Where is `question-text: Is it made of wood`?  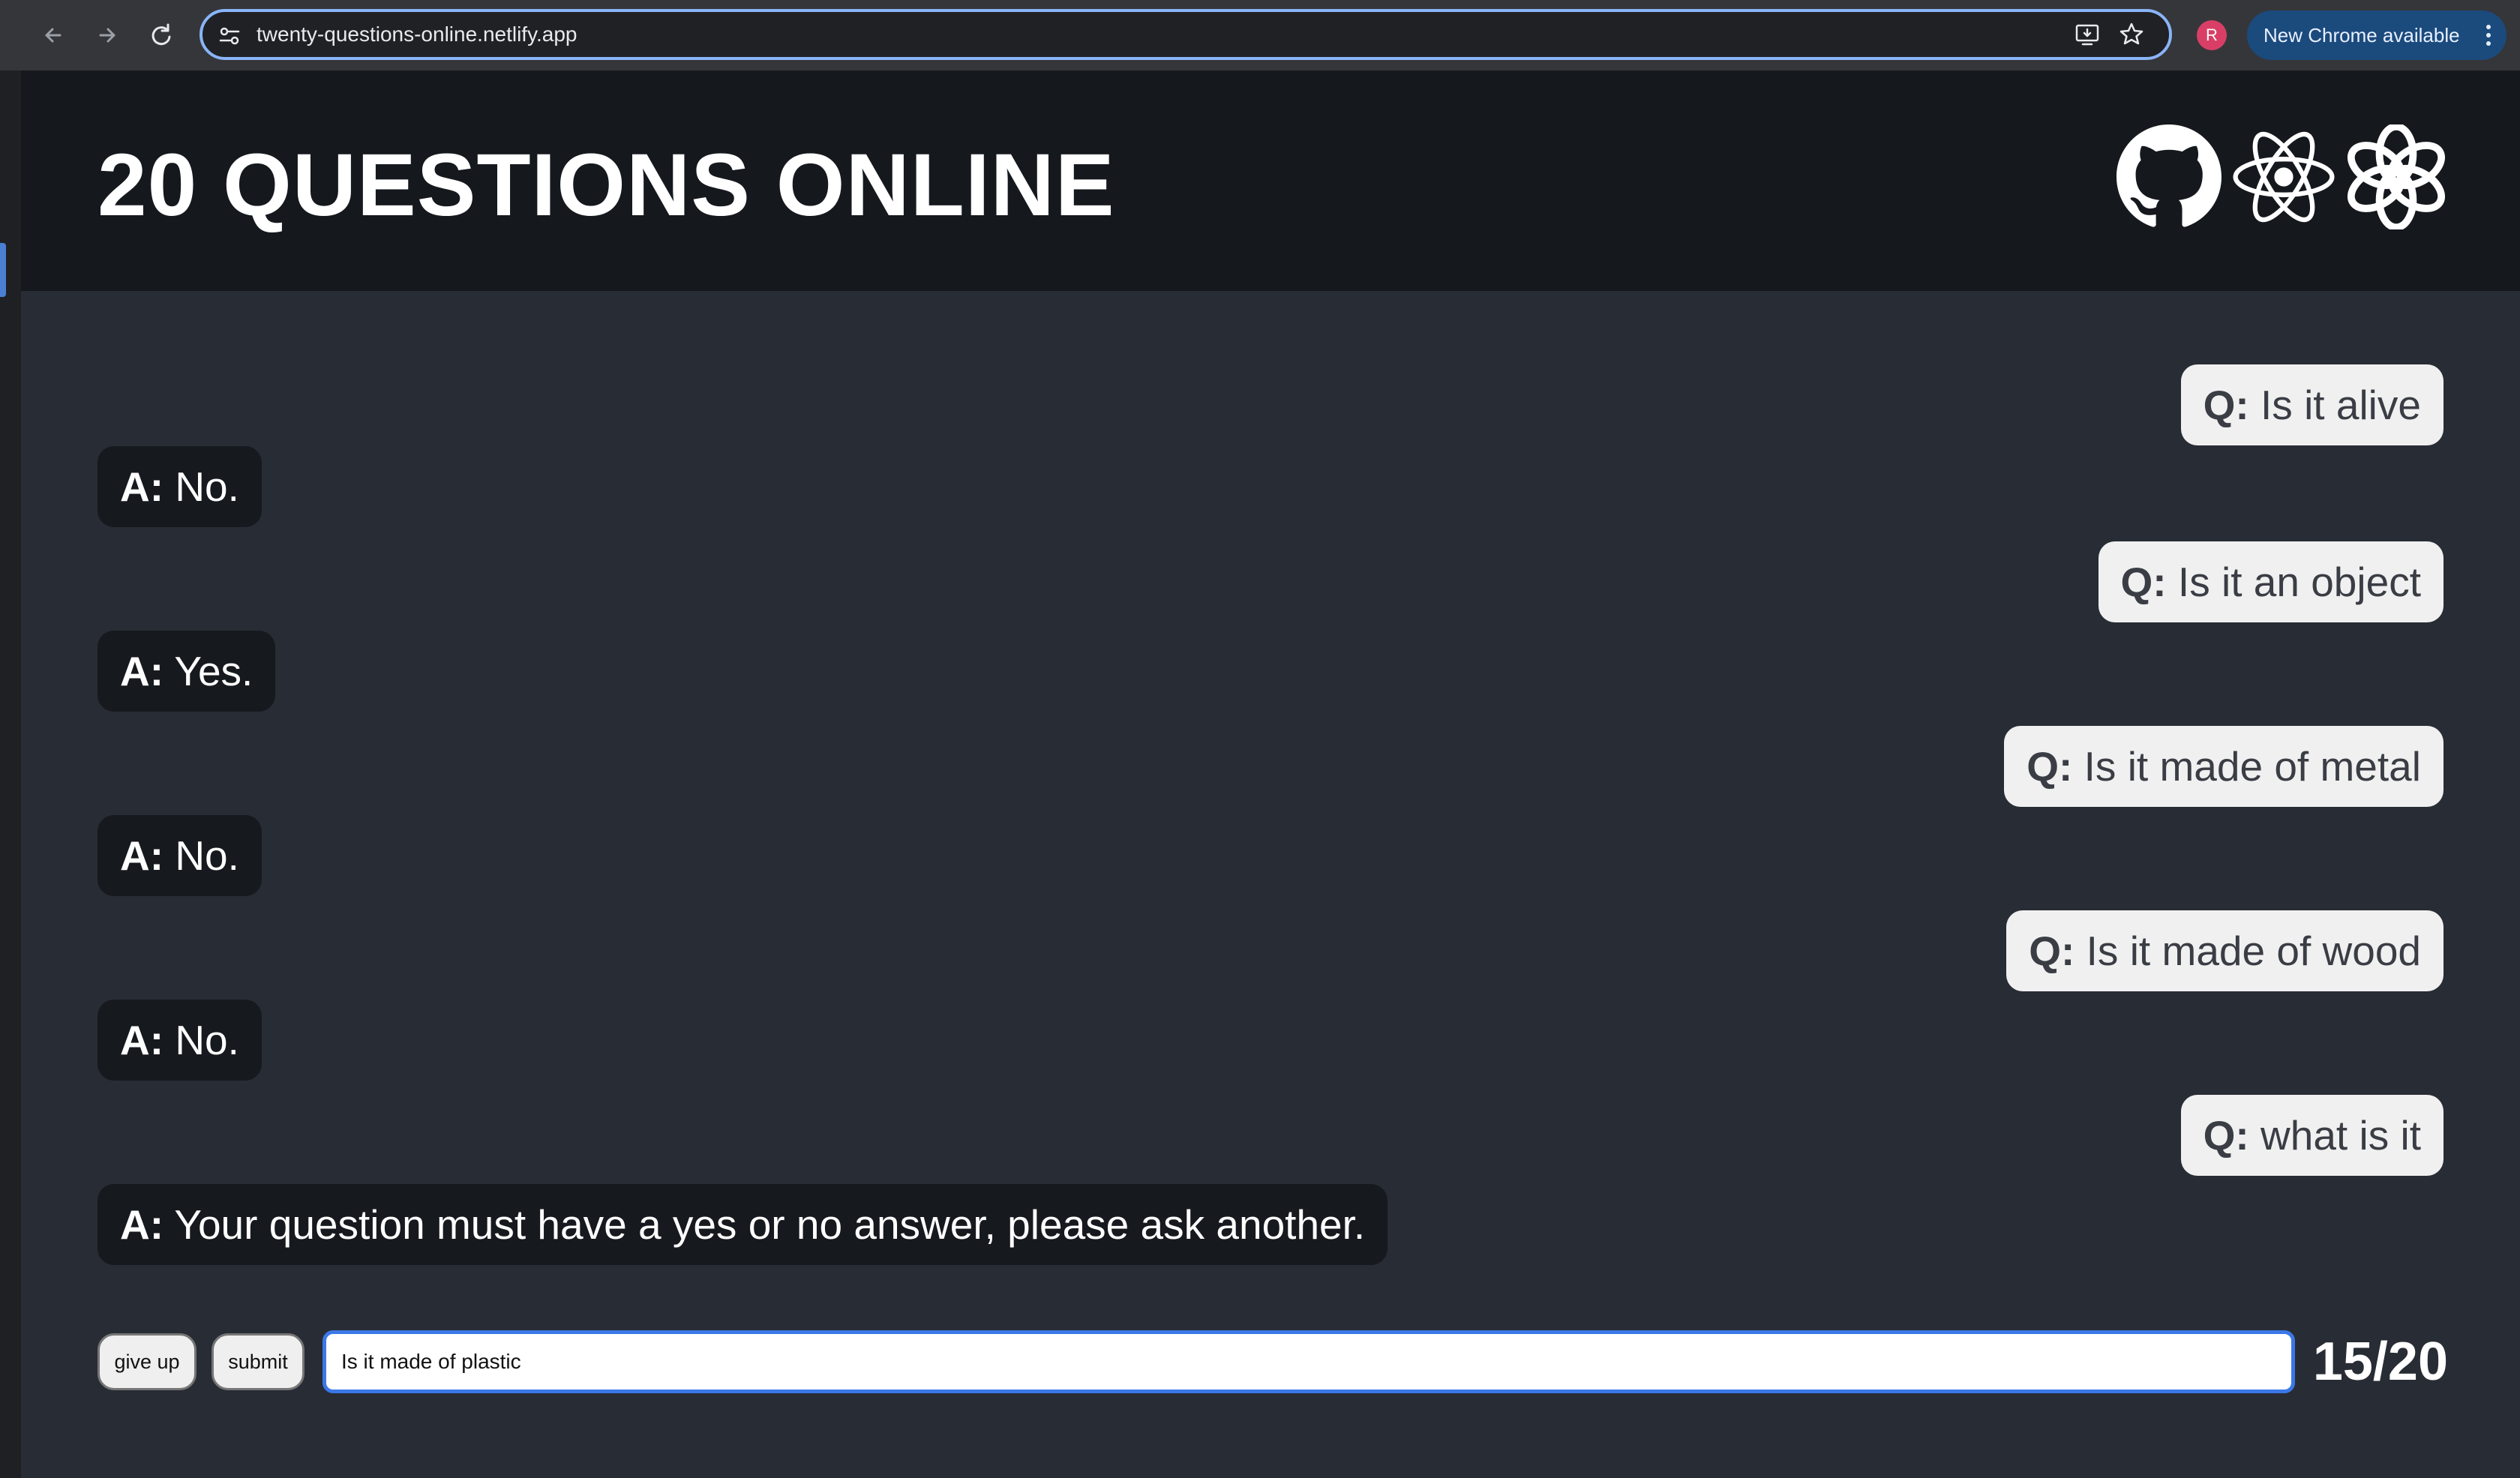
question-text: Is it made of wood is located at coordinates (2247, 951).